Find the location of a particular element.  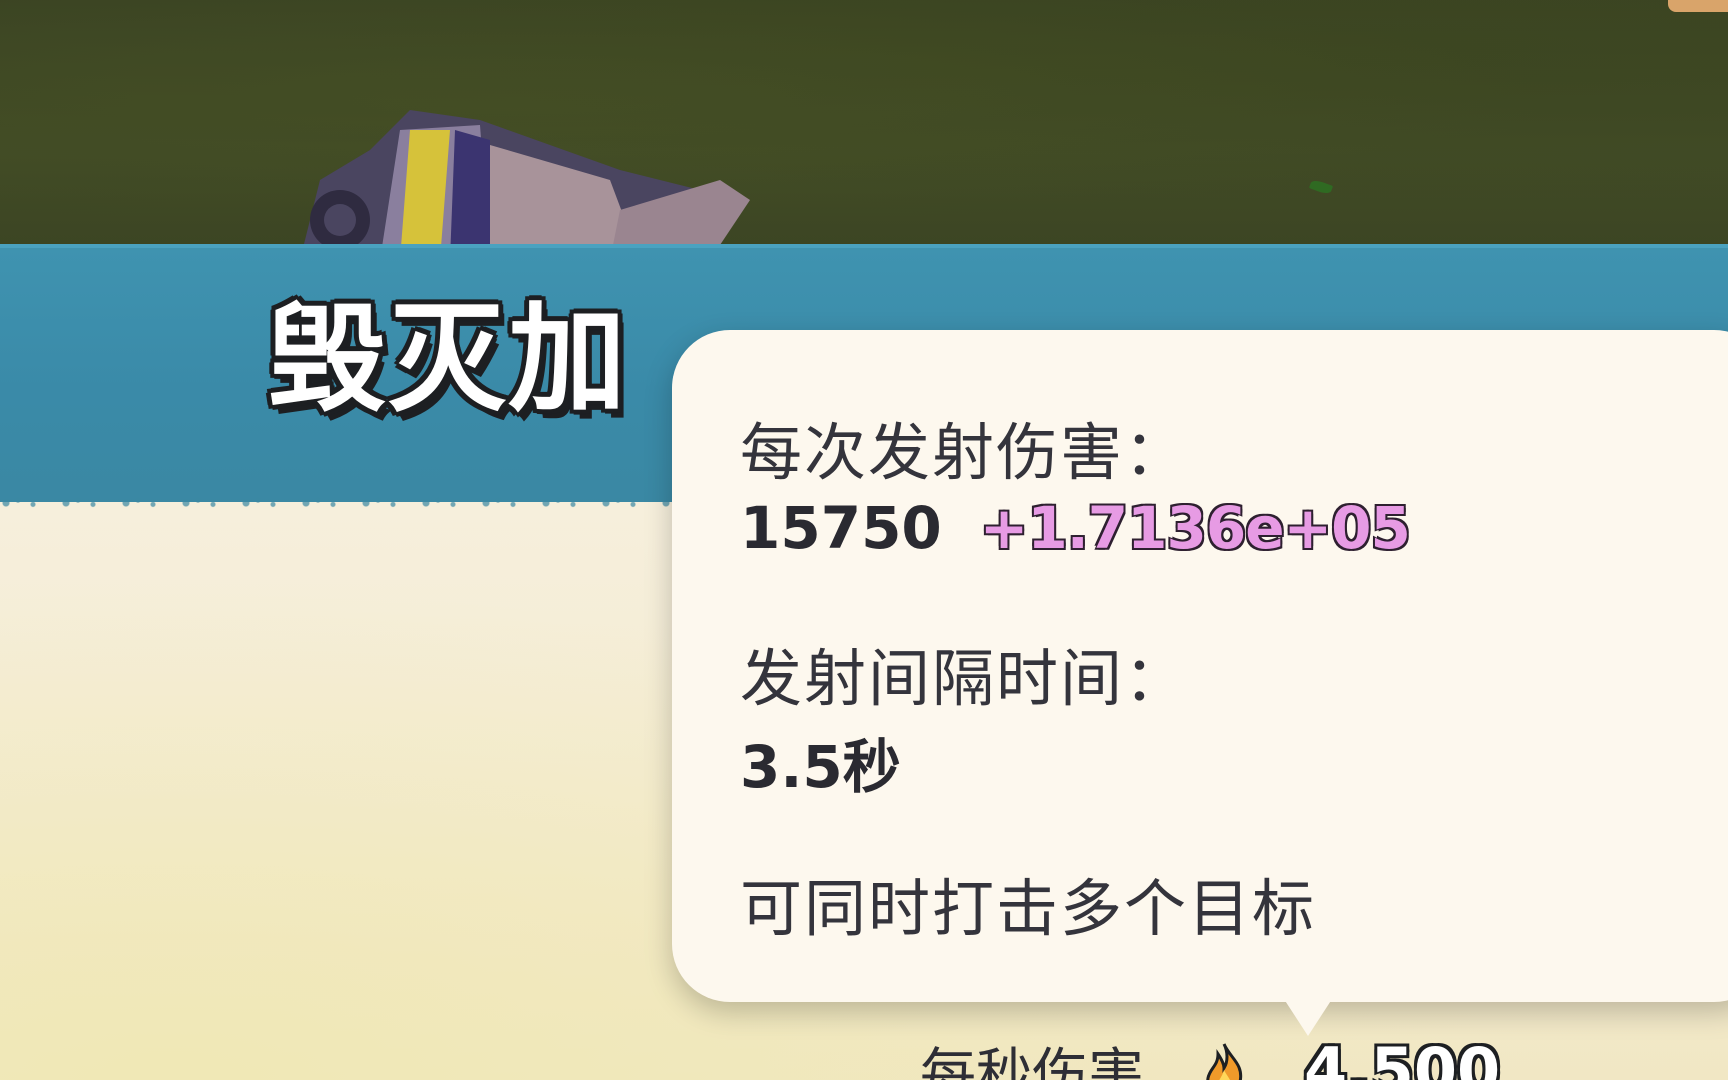

cannon-model is located at coordinates (525, 185).